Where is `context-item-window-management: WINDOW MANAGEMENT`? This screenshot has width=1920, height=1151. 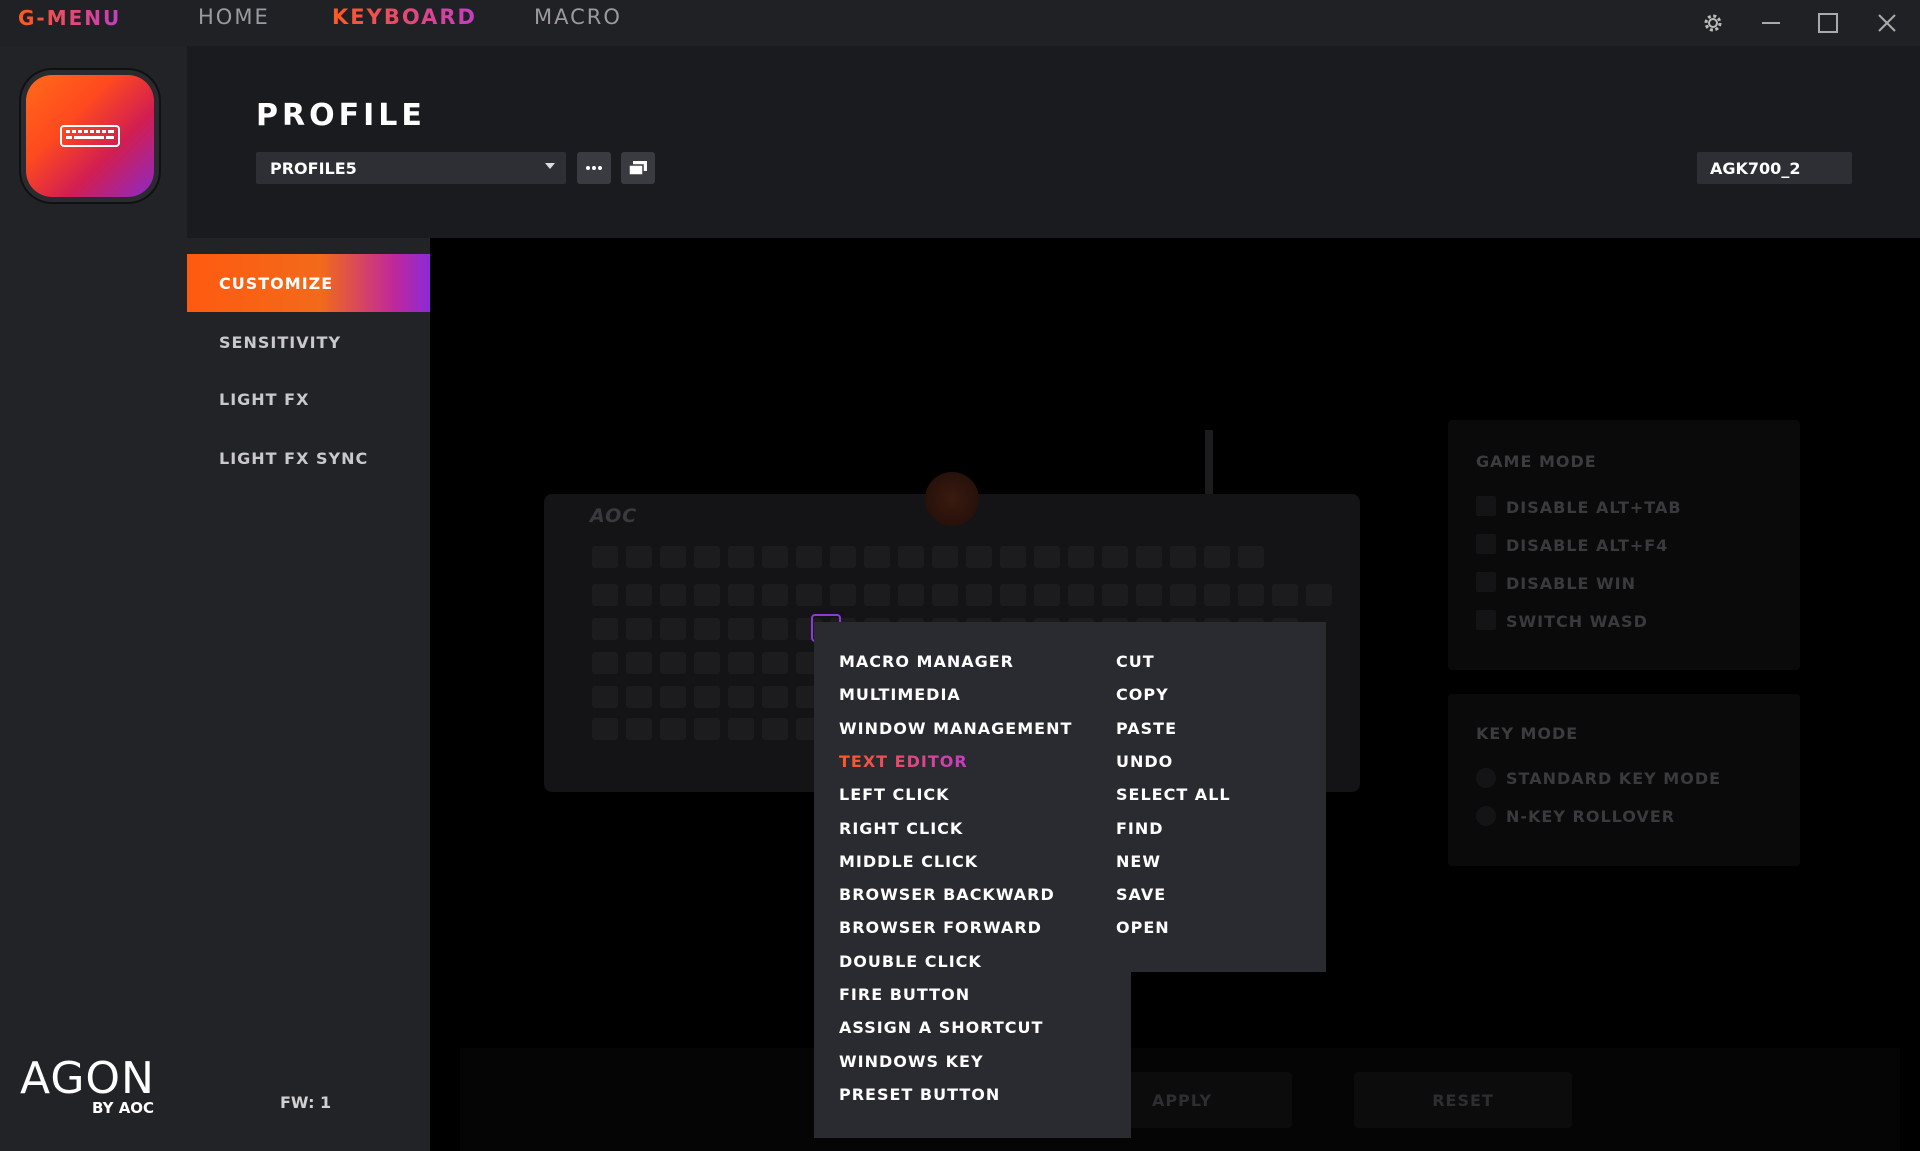 context-item-window-management: WINDOW MANAGEMENT is located at coordinates (955, 728).